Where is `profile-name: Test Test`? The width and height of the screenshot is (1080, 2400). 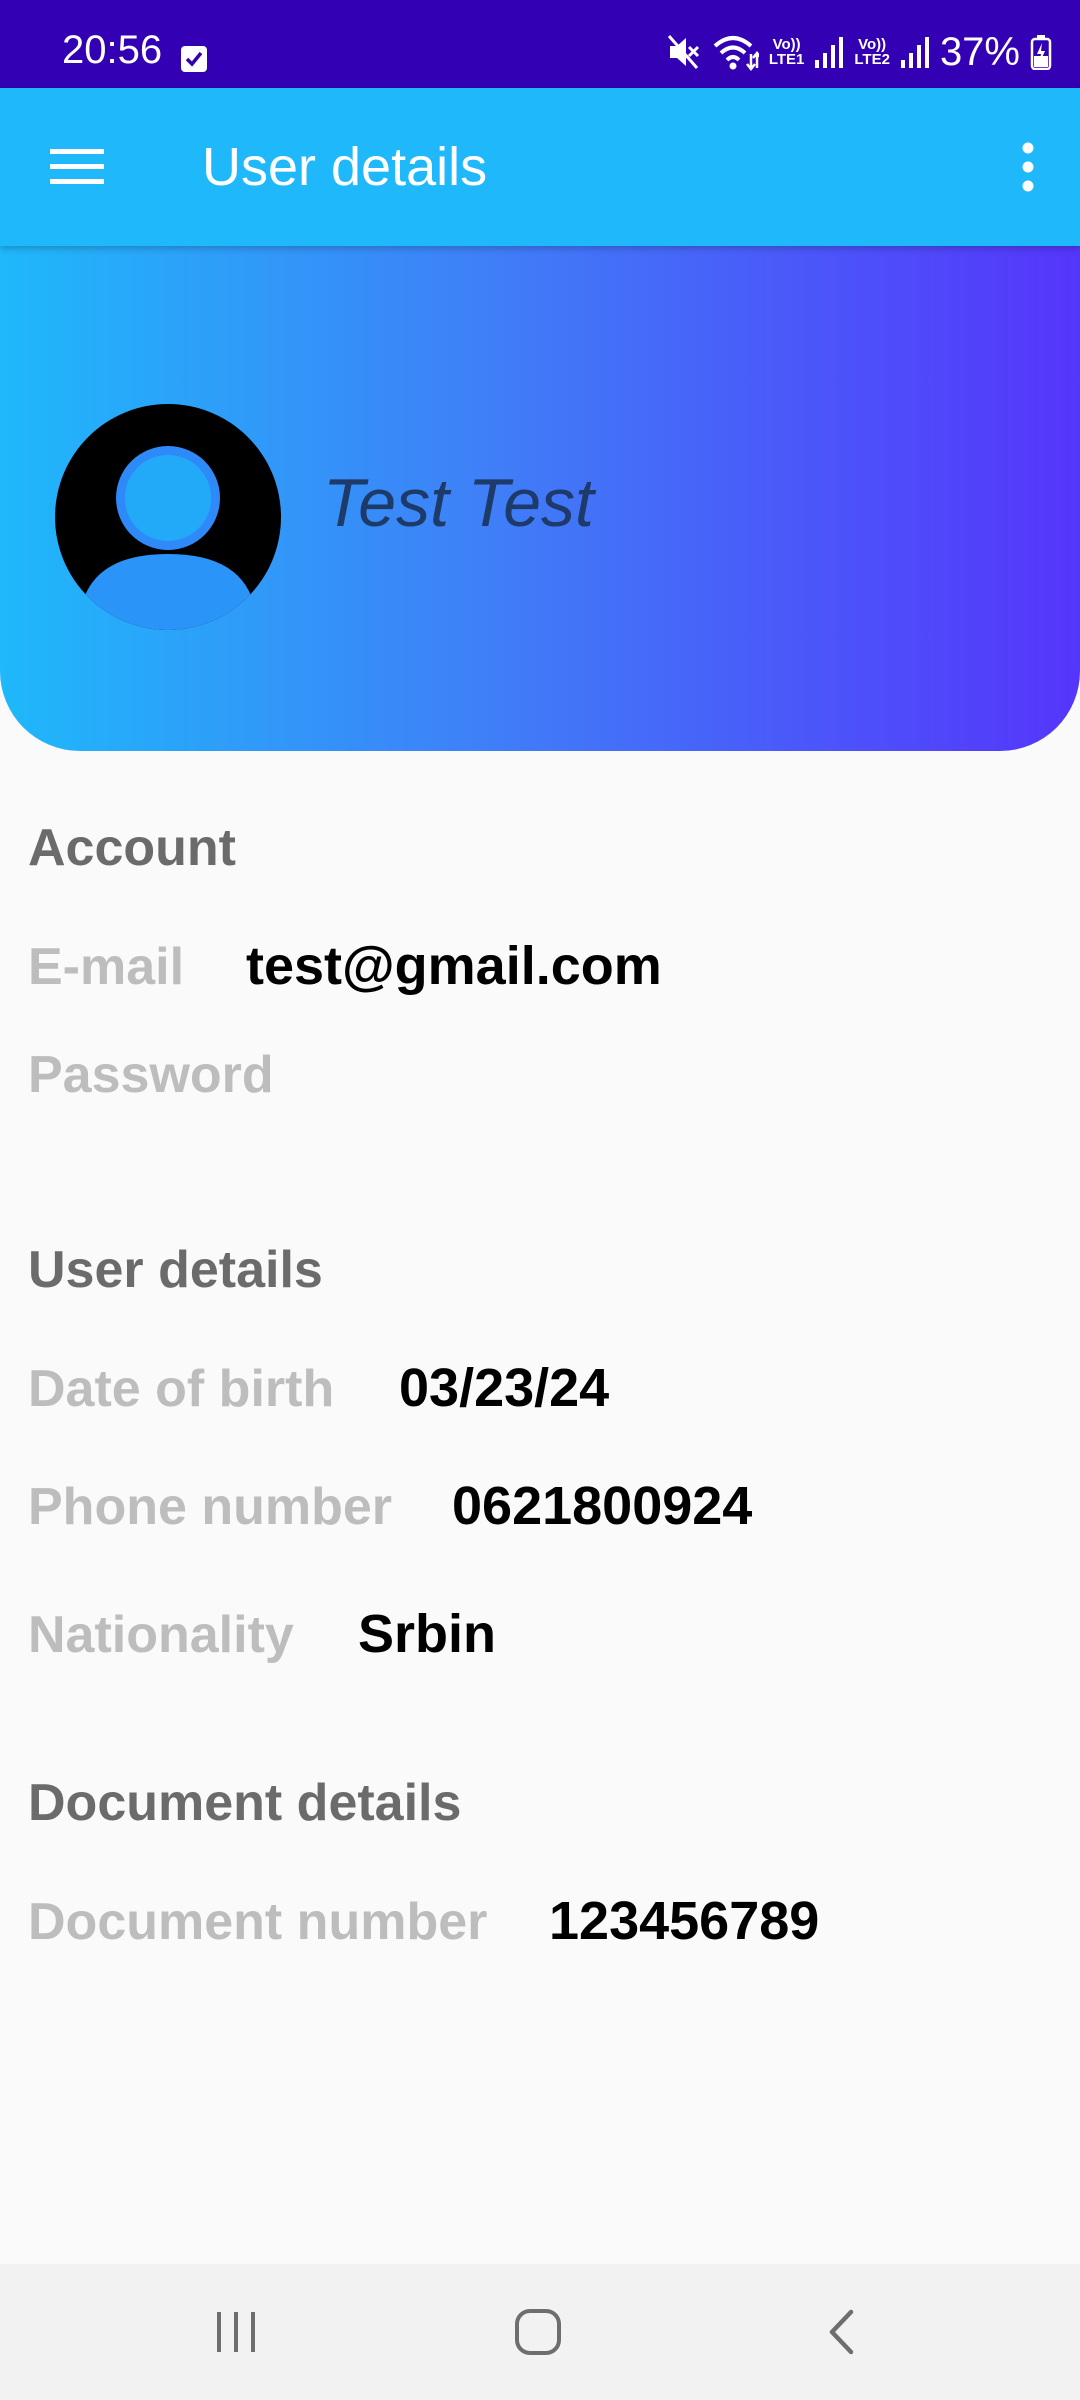
profile-name: Test Test is located at coordinates (458, 503).